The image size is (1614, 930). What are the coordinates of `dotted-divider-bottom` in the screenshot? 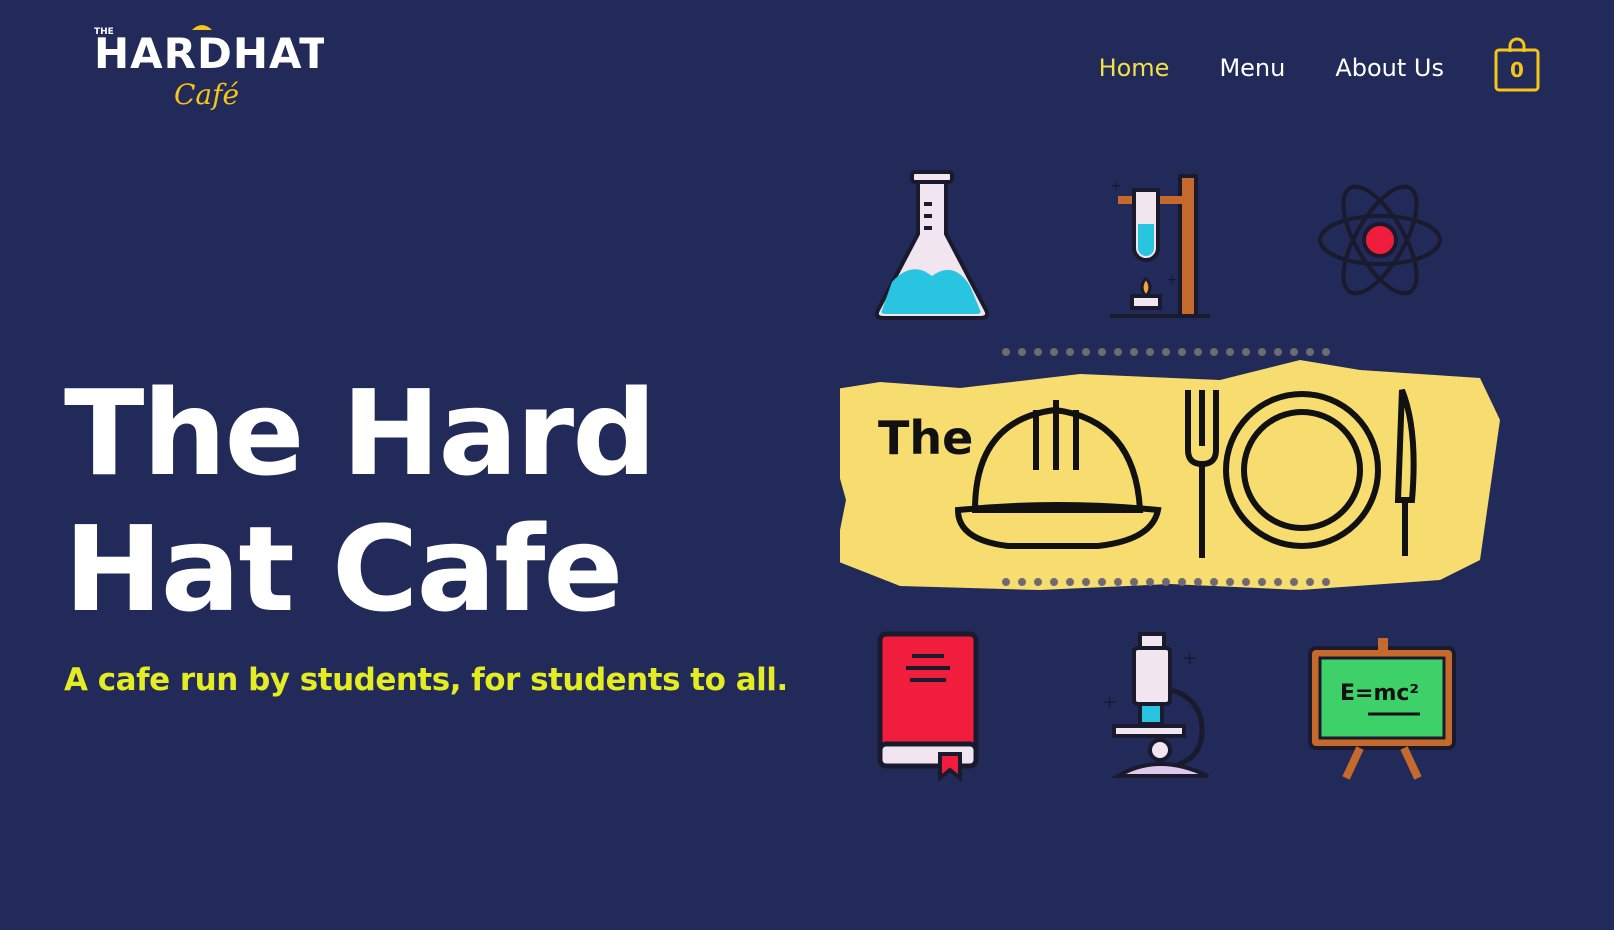 It's located at (1166, 582).